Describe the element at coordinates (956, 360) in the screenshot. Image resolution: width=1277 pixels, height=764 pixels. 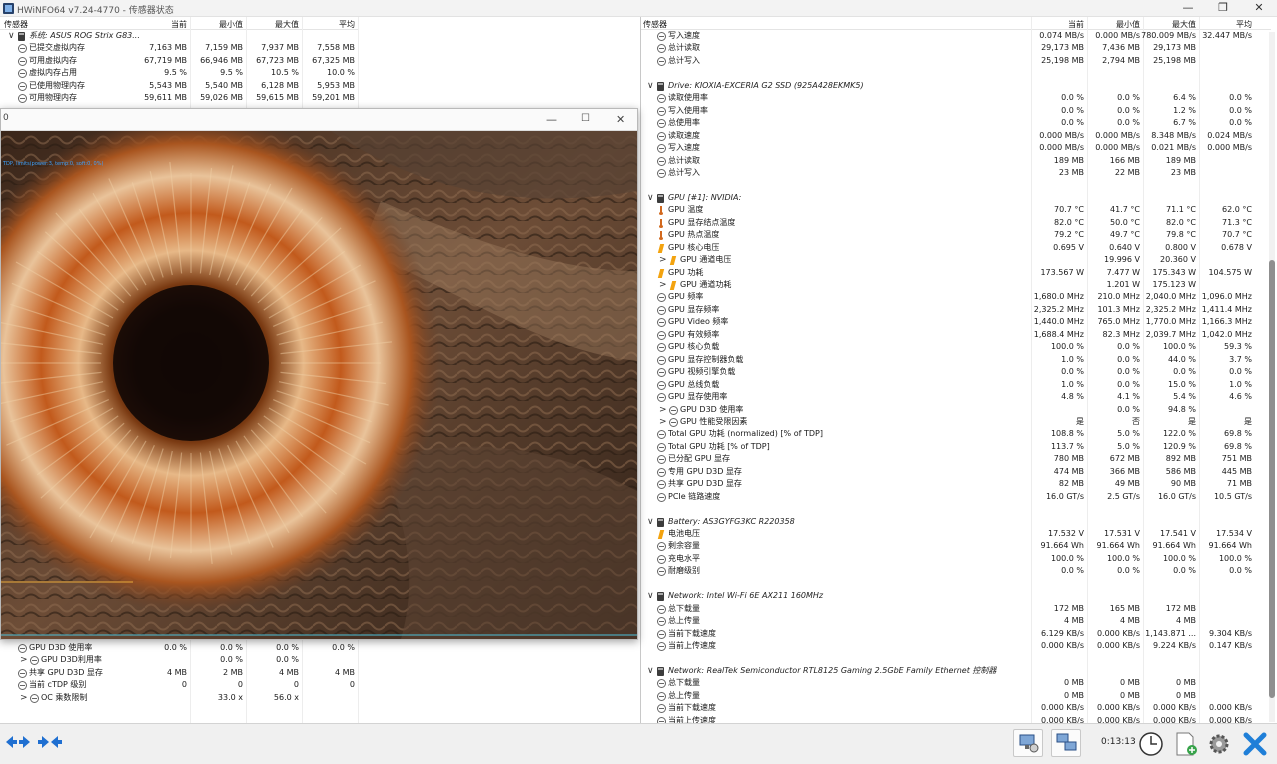
I see `sensor-row: GPU 显存控制器负载 1.0 % 0.0 % 44.0 % 3.7 %` at that location.